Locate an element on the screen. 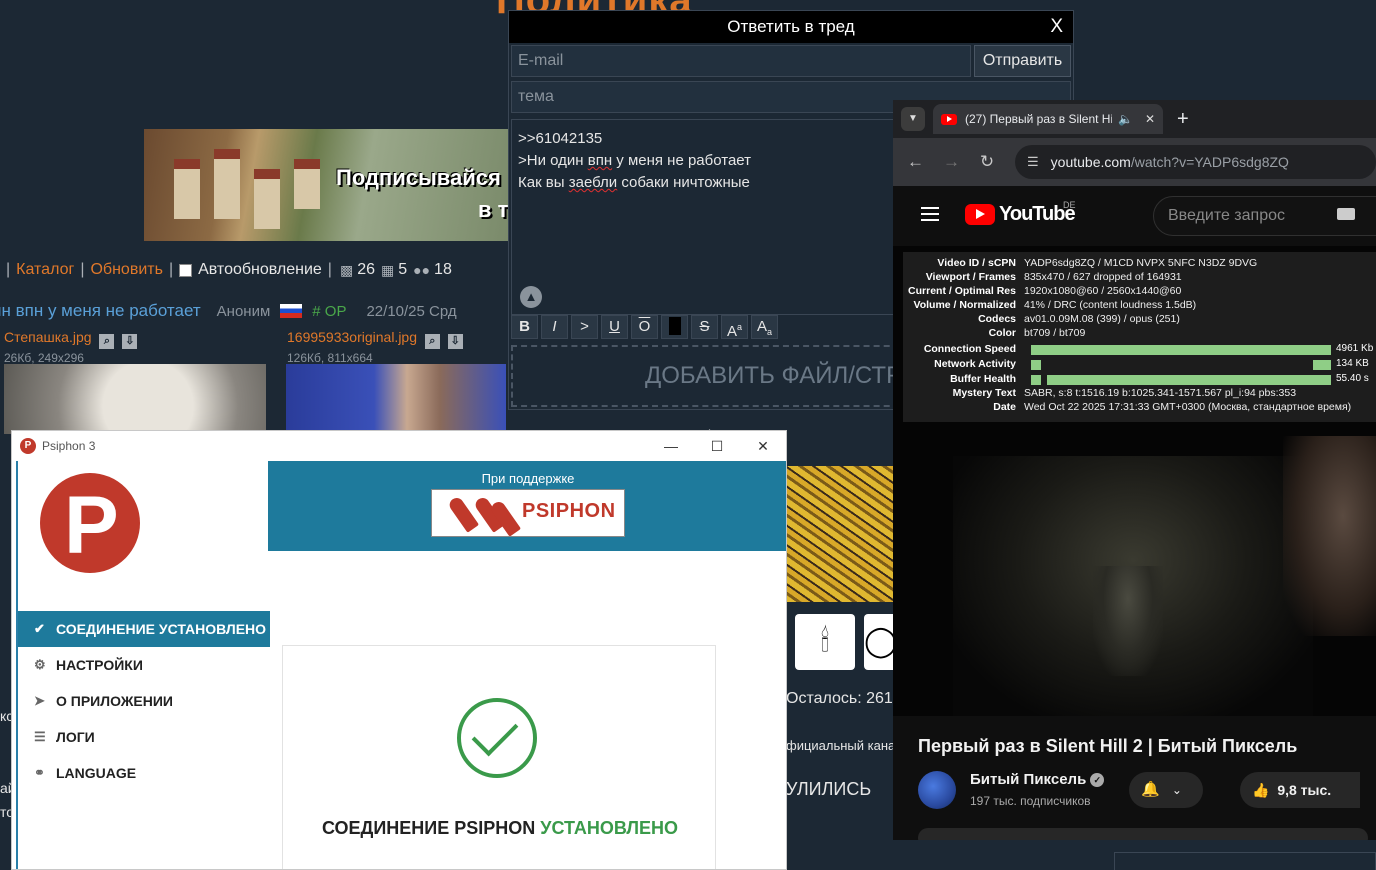 The image size is (1376, 870). overline-button: O is located at coordinates (644, 327).